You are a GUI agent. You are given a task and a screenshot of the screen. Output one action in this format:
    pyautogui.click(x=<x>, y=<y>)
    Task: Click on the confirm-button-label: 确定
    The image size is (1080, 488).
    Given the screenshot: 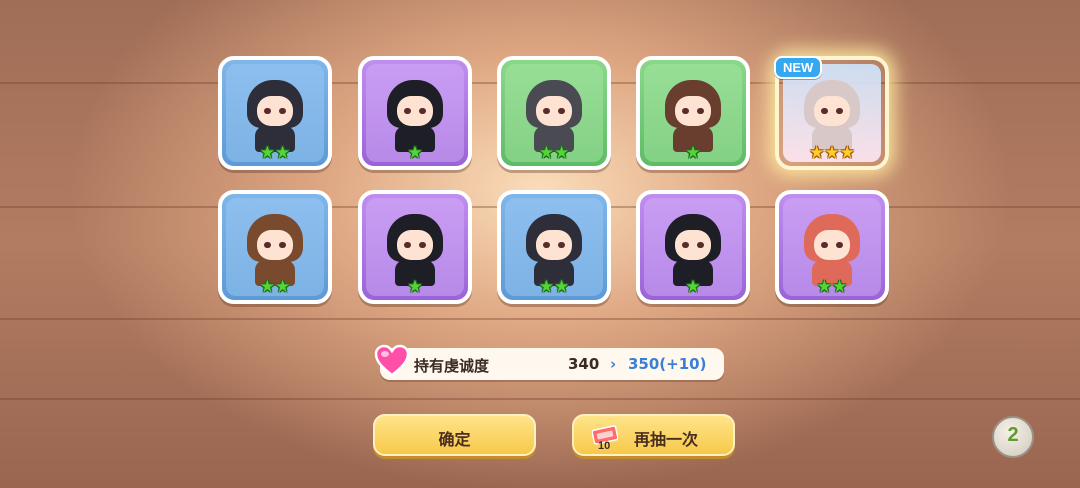 What is the action you would take?
    pyautogui.click(x=454, y=439)
    